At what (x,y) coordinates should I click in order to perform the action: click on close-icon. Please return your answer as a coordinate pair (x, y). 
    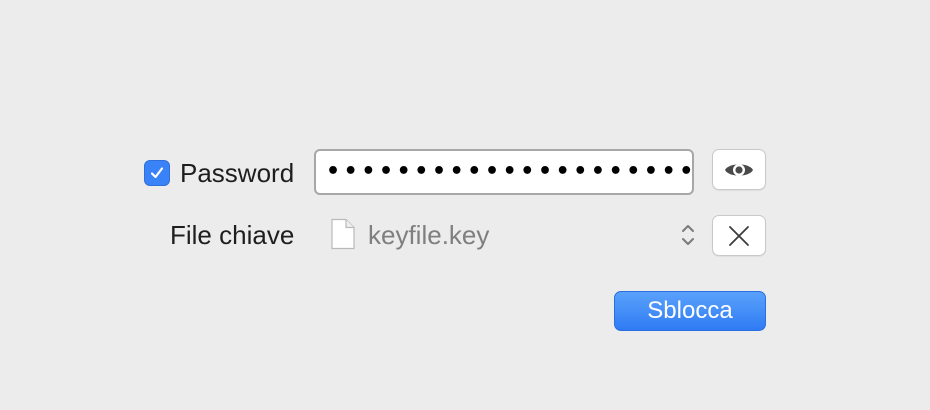
    Looking at the image, I should click on (739, 235).